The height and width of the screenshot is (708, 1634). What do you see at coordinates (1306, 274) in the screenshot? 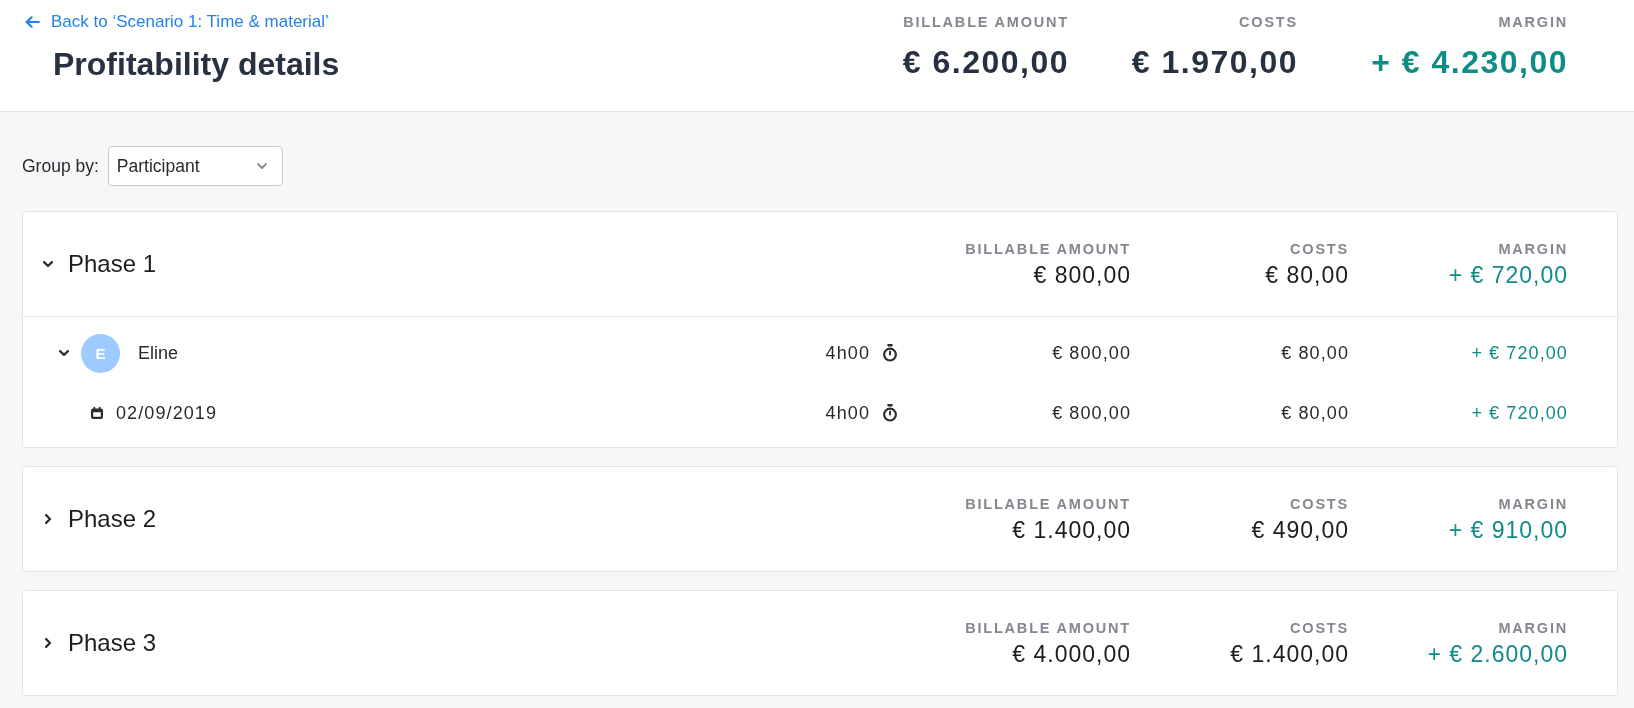
I see `column-value: € 80,00` at bounding box center [1306, 274].